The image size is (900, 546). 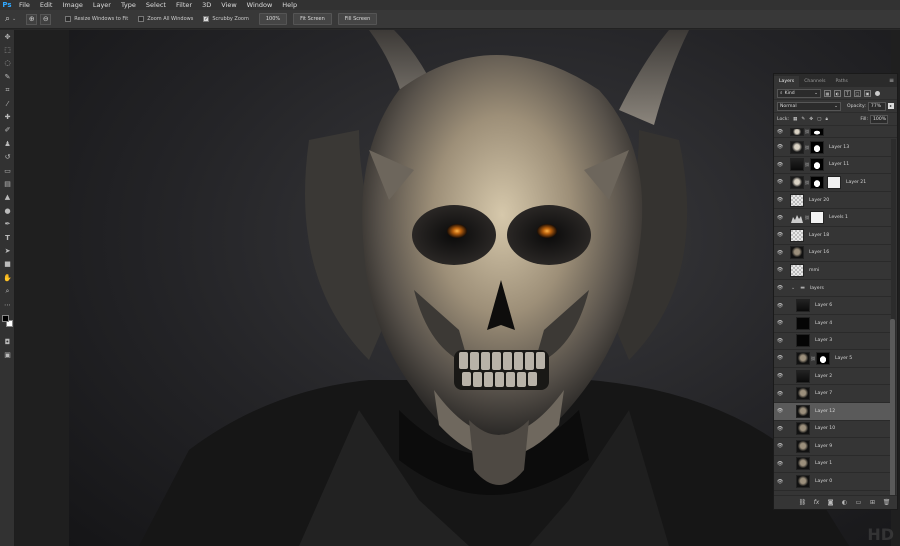 What do you see at coordinates (128, 5) in the screenshot?
I see `menu-type: Type` at bounding box center [128, 5].